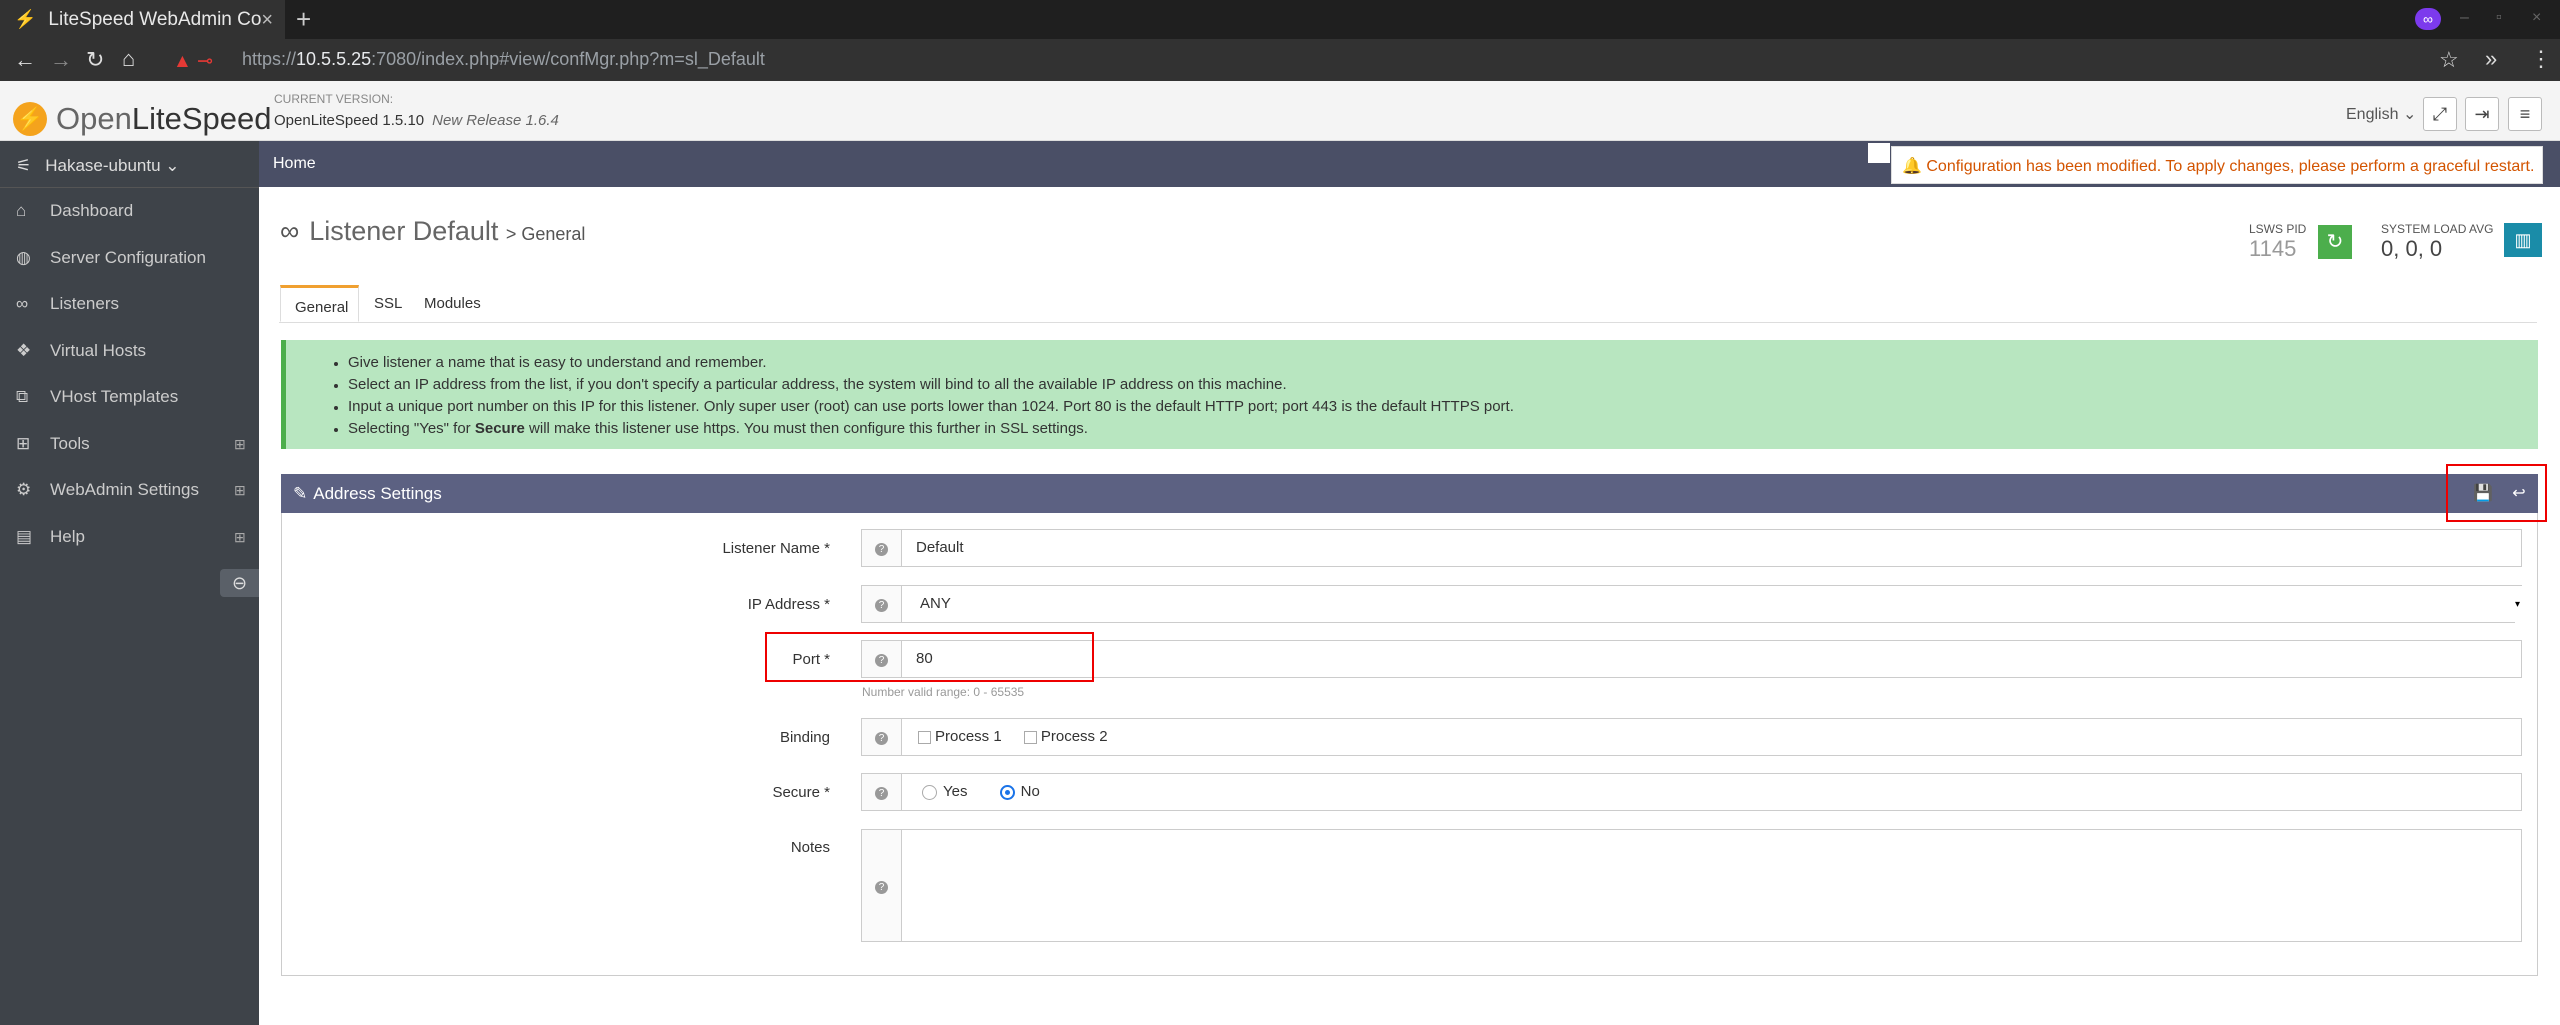 This screenshot has height=1025, width=2560. What do you see at coordinates (2412, 248) in the screenshot?
I see `system-load-value: 0, 0, 0` at bounding box center [2412, 248].